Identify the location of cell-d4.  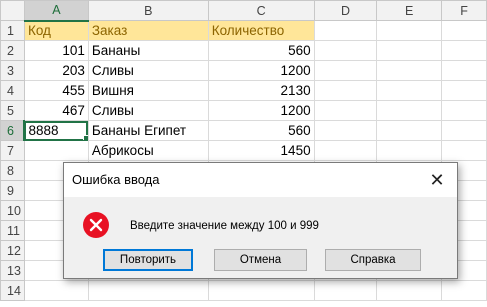
(345, 90).